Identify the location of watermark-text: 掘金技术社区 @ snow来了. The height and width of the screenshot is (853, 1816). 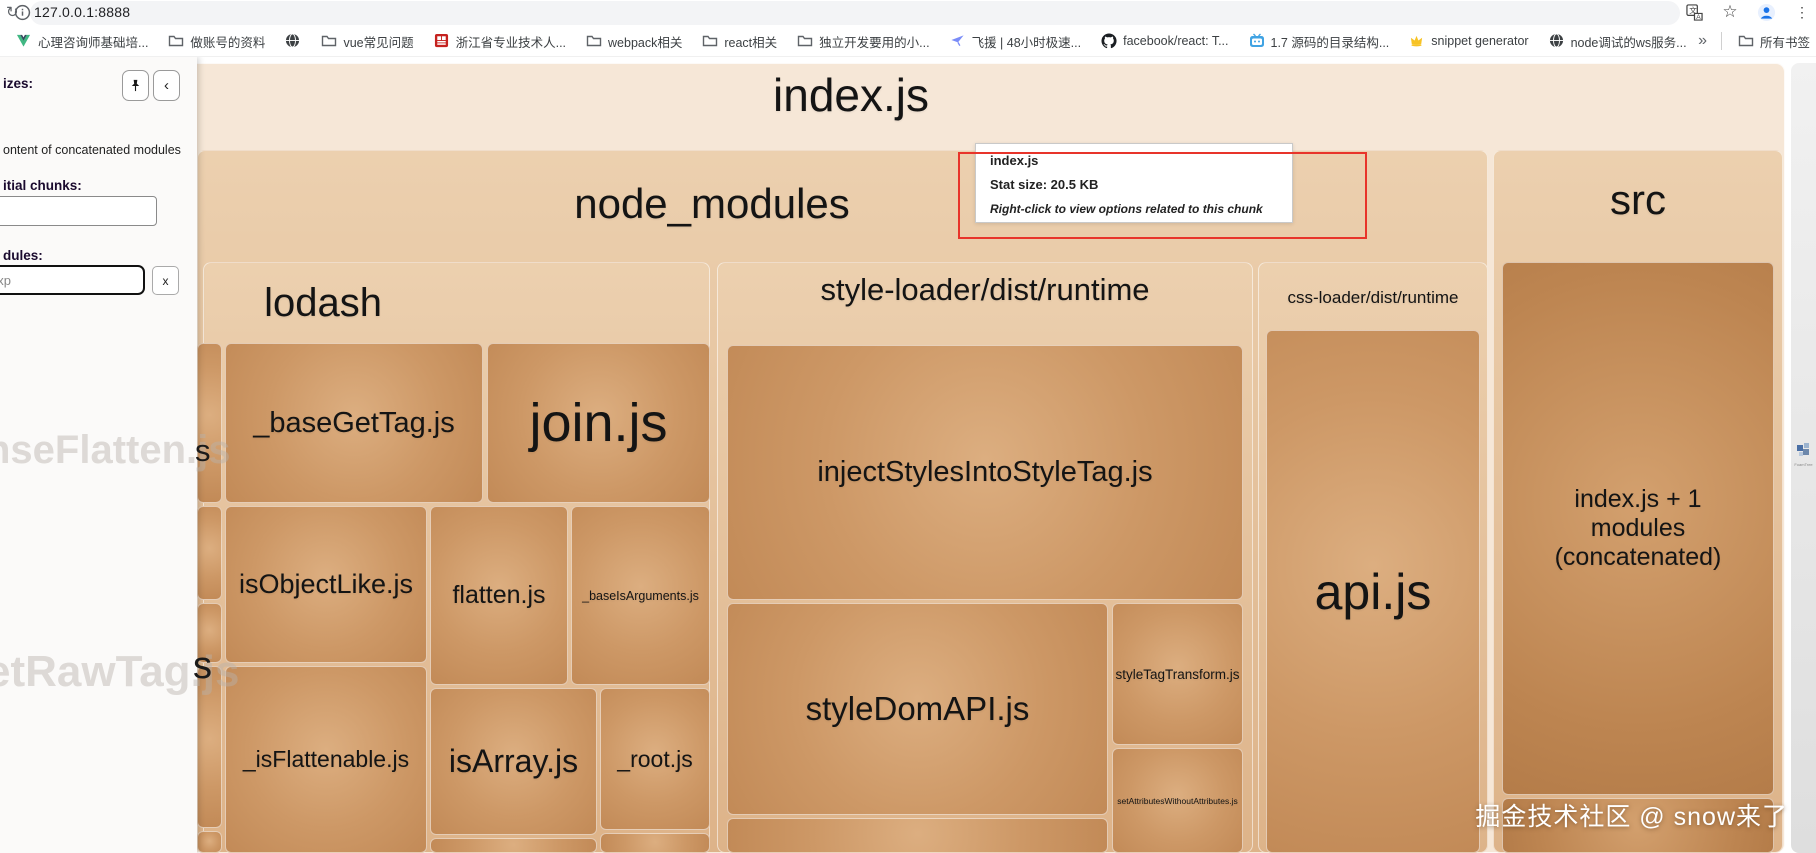
(1631, 817).